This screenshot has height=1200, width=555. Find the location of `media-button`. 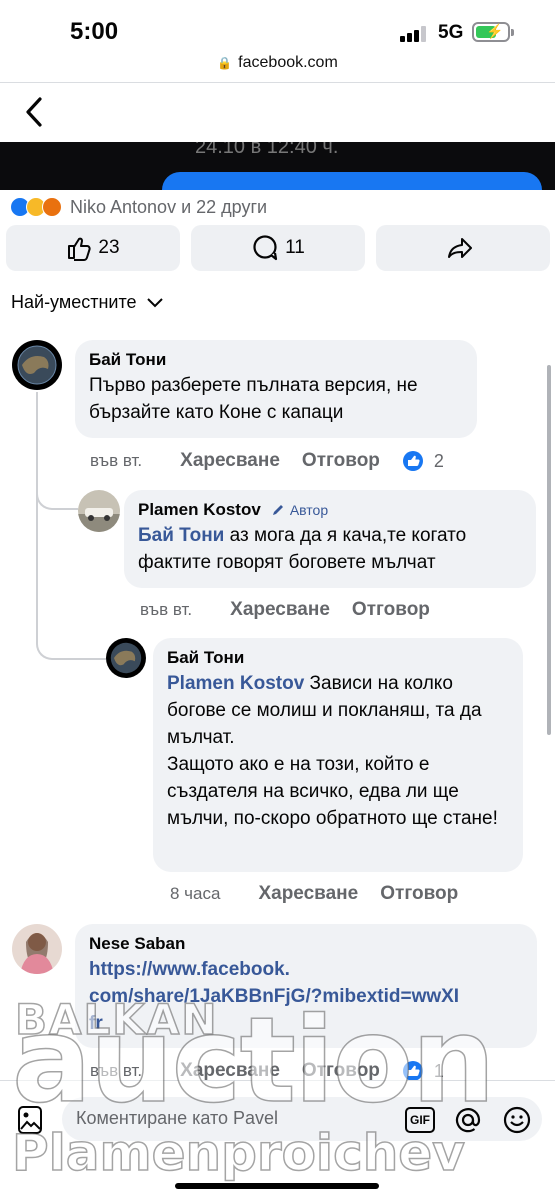

media-button is located at coordinates (352, 181).